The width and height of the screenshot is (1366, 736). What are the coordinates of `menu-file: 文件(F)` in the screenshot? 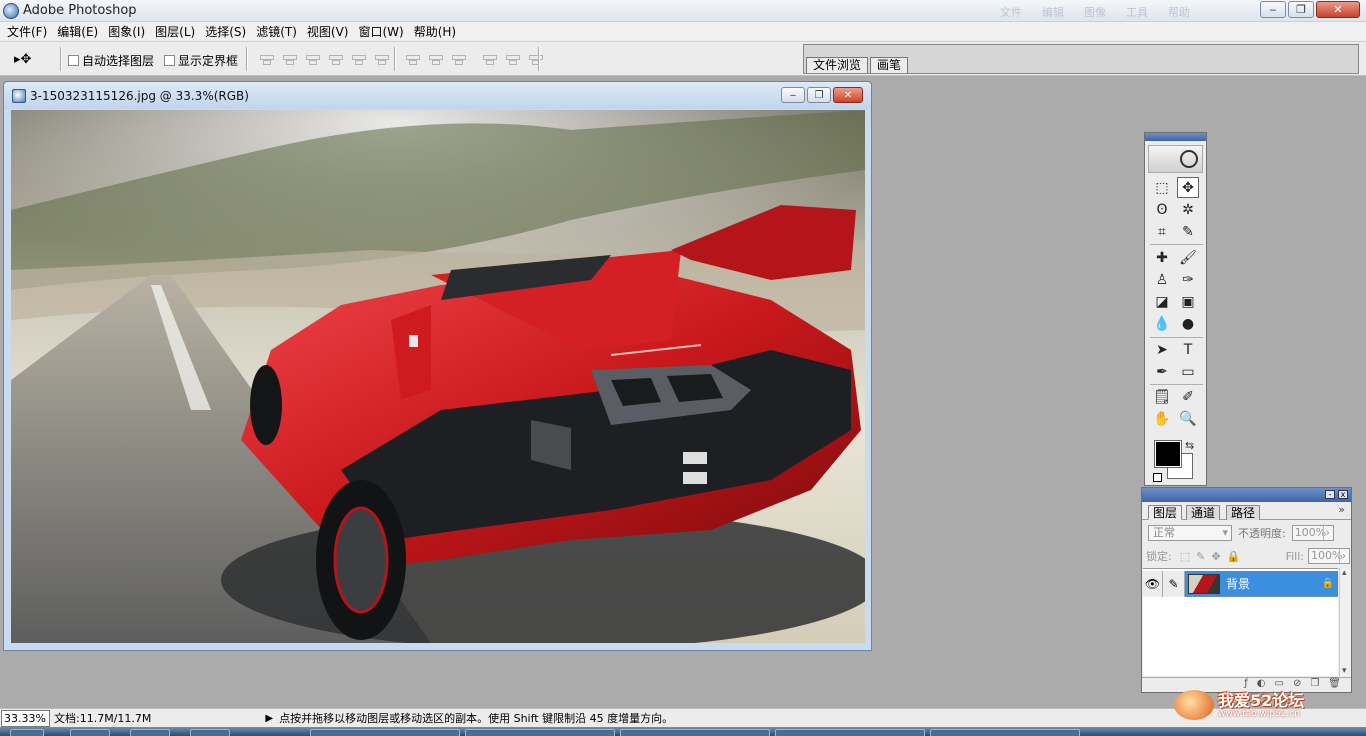 It's located at (27, 31).